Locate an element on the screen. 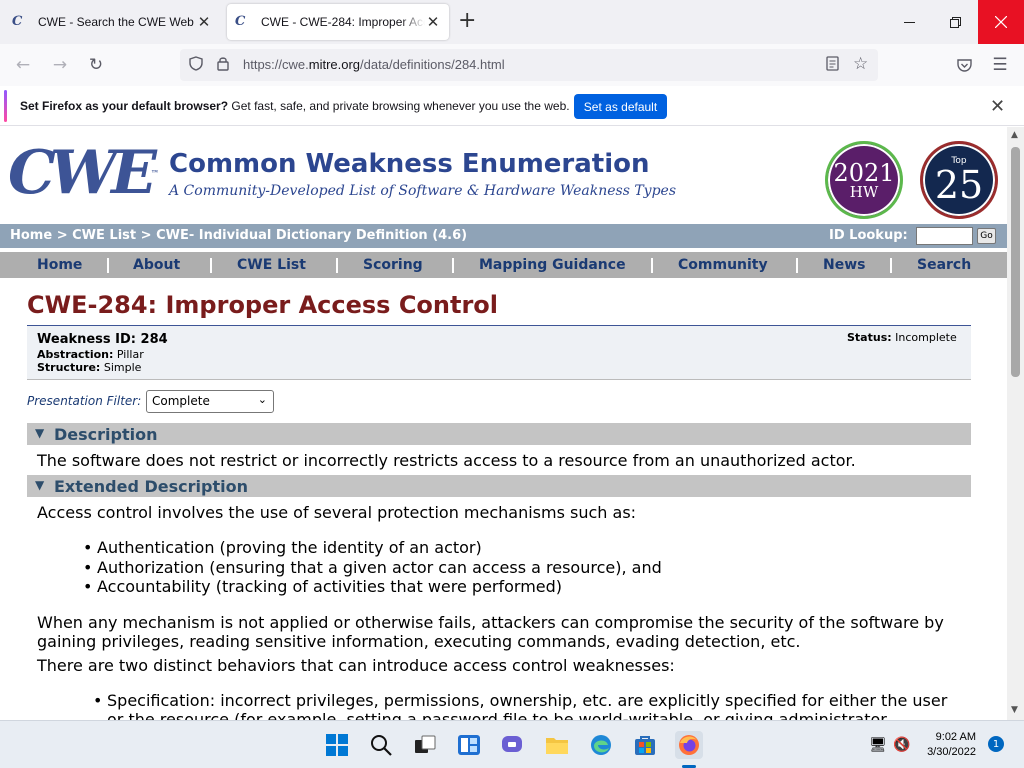  menu-cwe-list: CWE List is located at coordinates (271, 265).